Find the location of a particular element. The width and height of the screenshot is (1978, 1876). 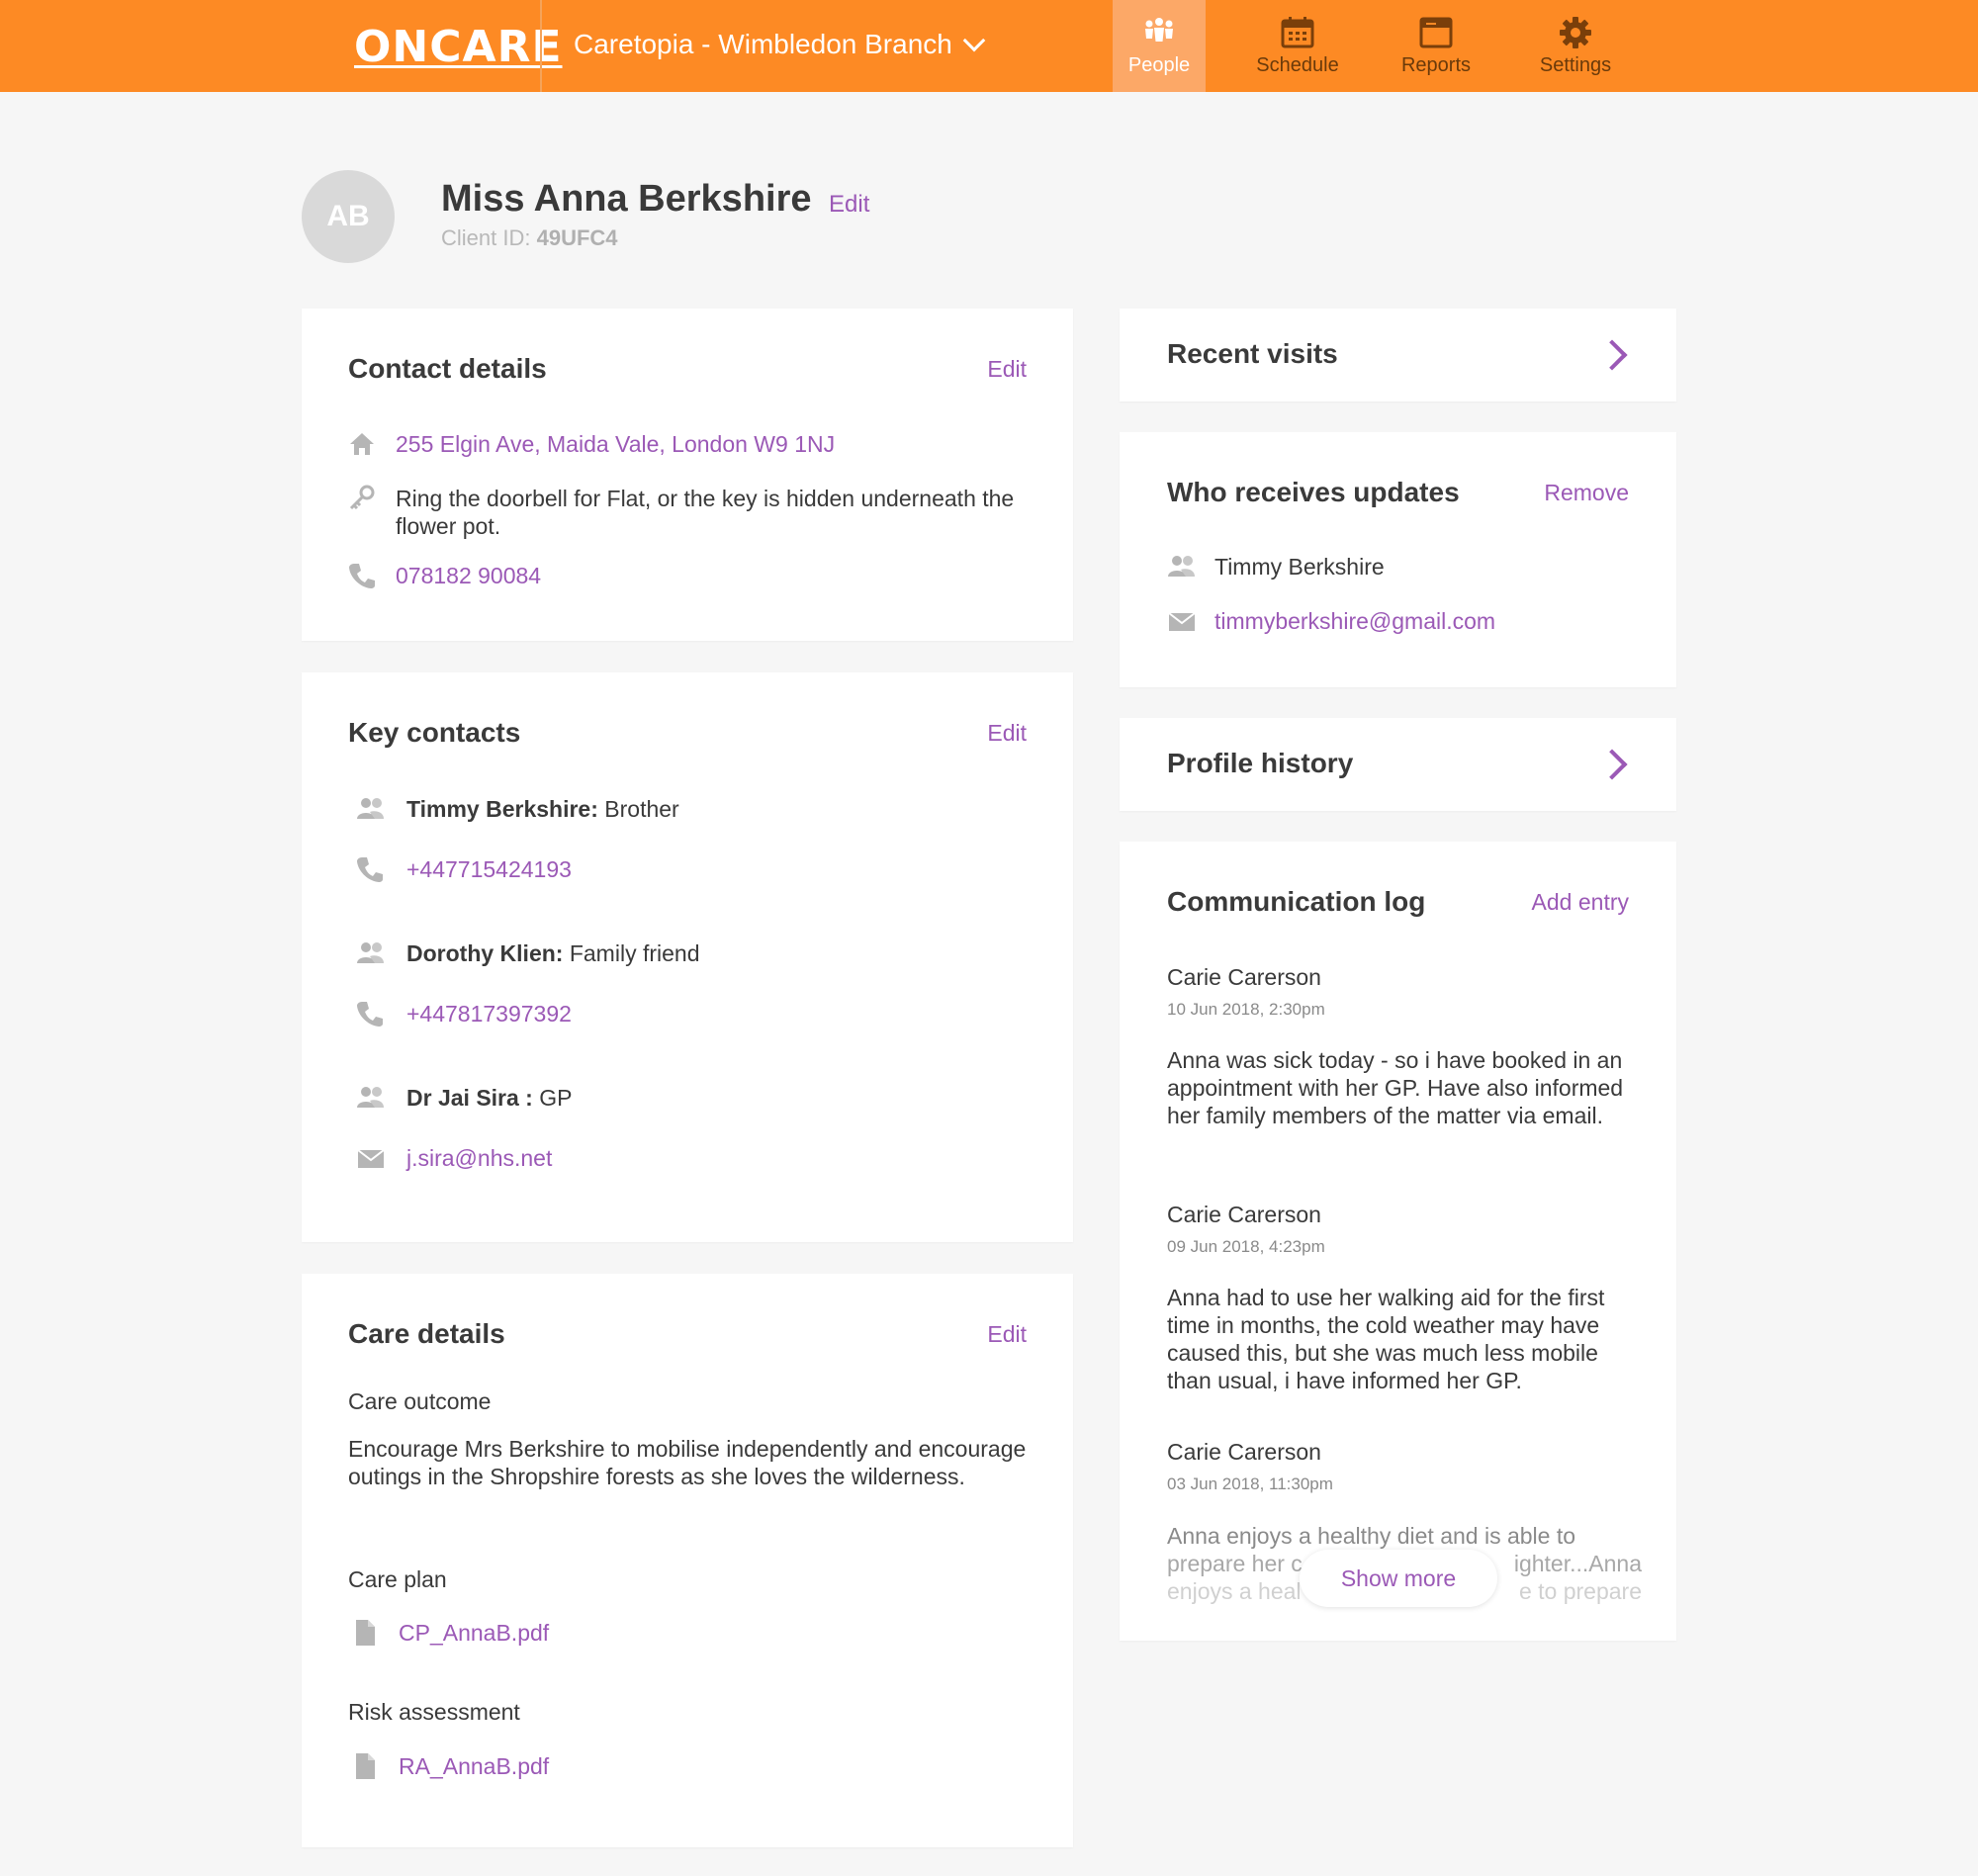

care-plan-file-link: CP_AnnaB.pdf is located at coordinates (474, 1633).